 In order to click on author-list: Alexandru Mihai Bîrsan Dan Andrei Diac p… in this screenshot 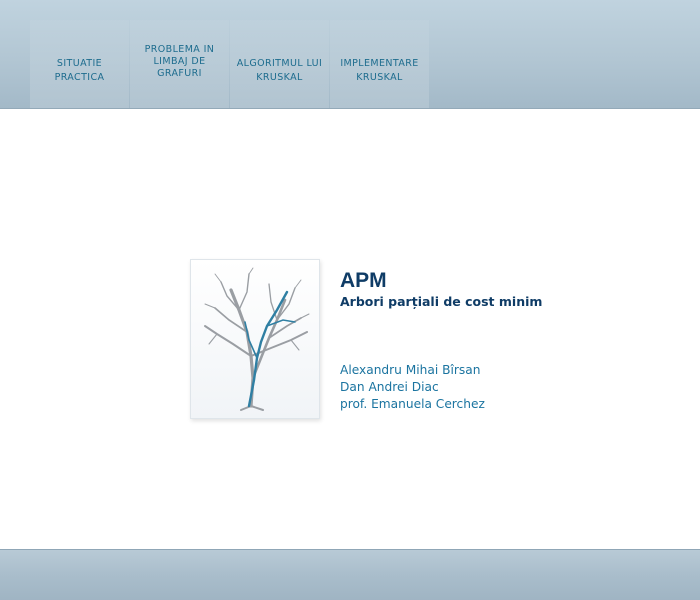, I will do `click(412, 387)`.